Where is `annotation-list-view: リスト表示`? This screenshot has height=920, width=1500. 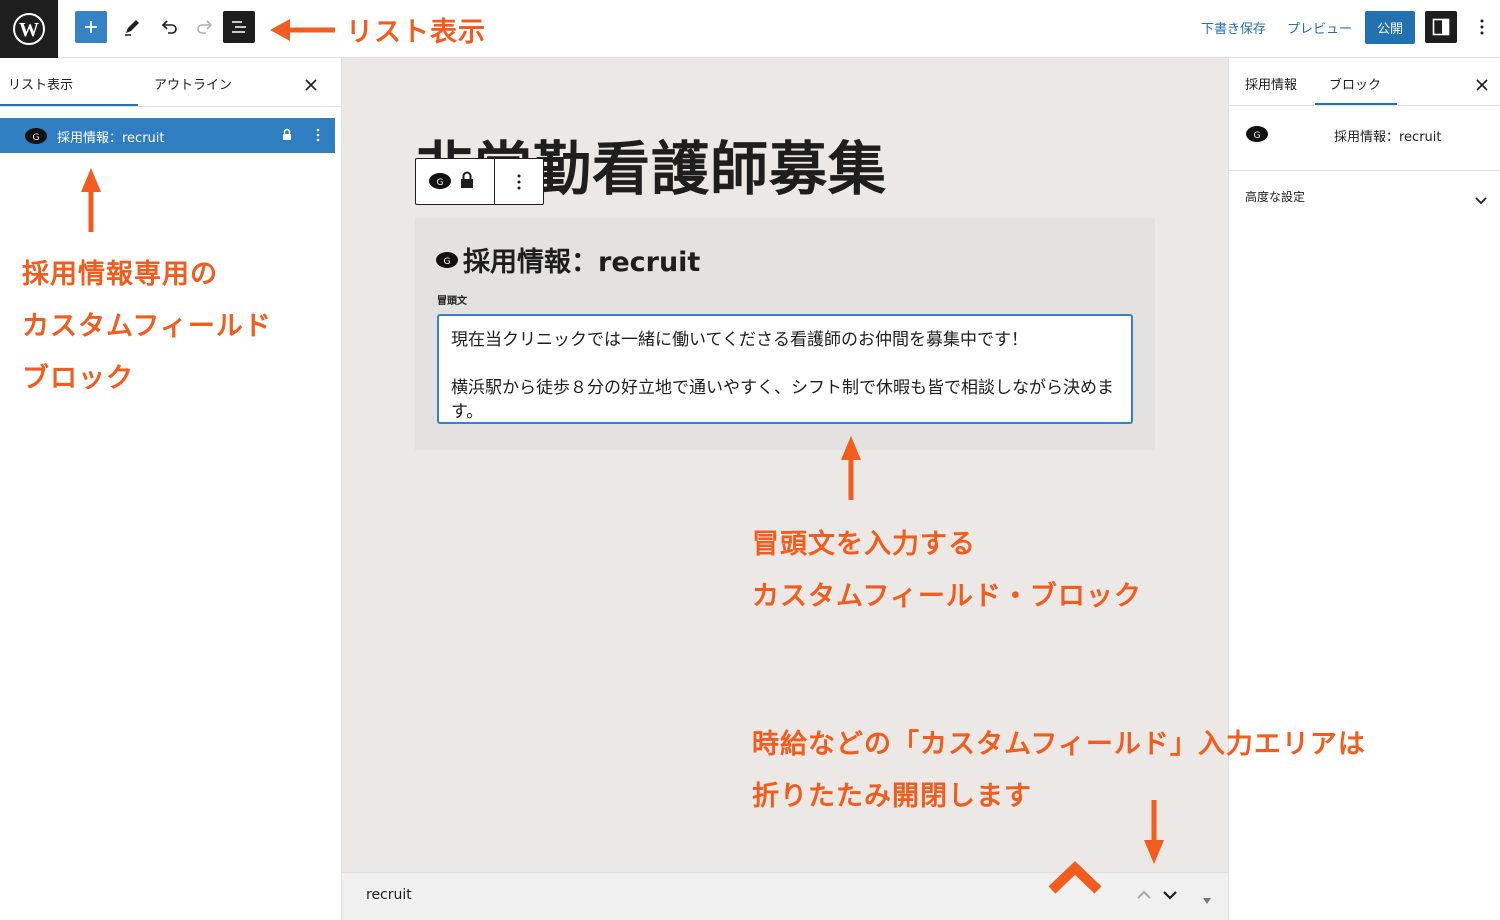
annotation-list-view: リスト表示 is located at coordinates (416, 32).